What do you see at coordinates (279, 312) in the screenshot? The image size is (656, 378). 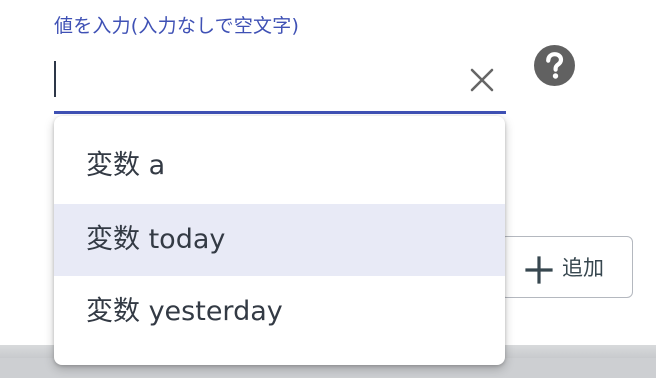 I see `option-variable-yesterday: 変数 yesterday` at bounding box center [279, 312].